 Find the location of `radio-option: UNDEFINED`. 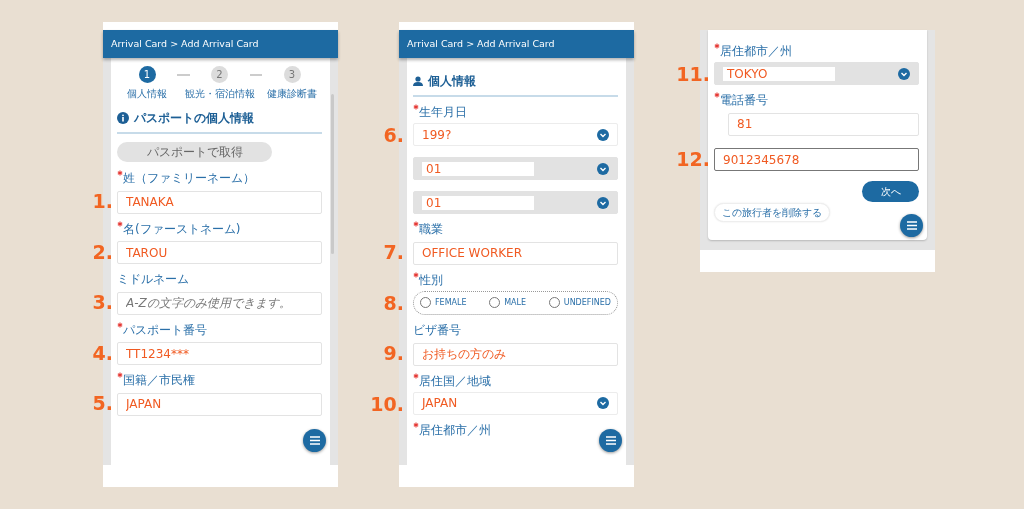

radio-option: UNDEFINED is located at coordinates (579, 302).